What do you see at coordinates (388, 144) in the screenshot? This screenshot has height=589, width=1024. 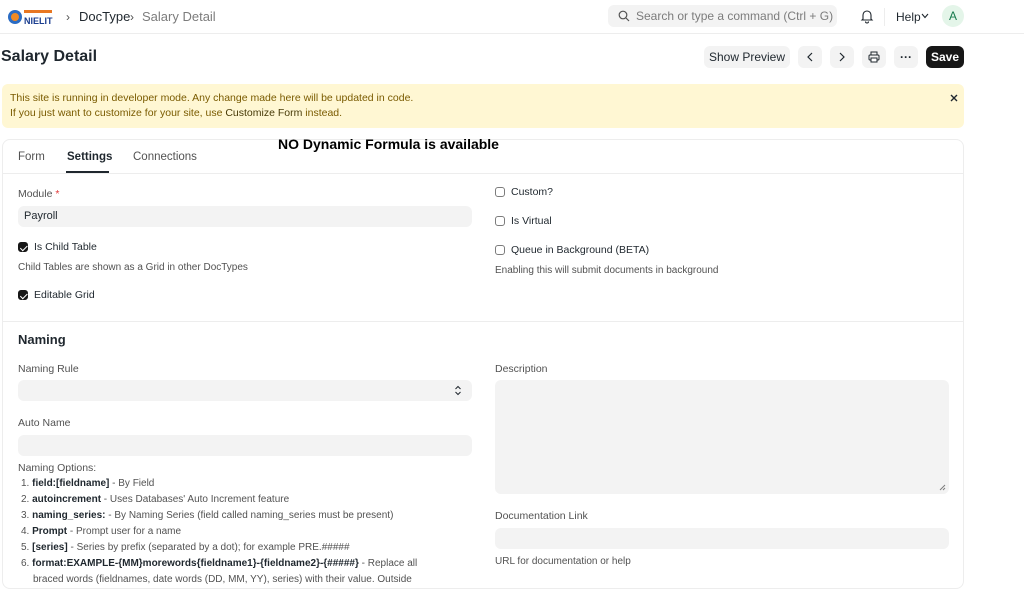 I see `annotation-note: NO Dynamic Formula is available` at bounding box center [388, 144].